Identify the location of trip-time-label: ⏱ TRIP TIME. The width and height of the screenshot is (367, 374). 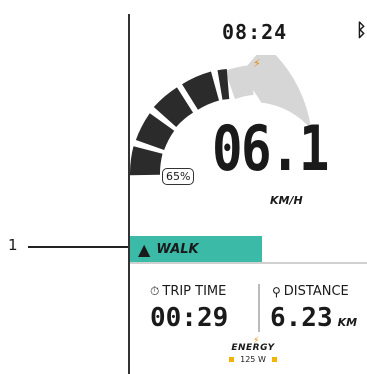
(188, 291).